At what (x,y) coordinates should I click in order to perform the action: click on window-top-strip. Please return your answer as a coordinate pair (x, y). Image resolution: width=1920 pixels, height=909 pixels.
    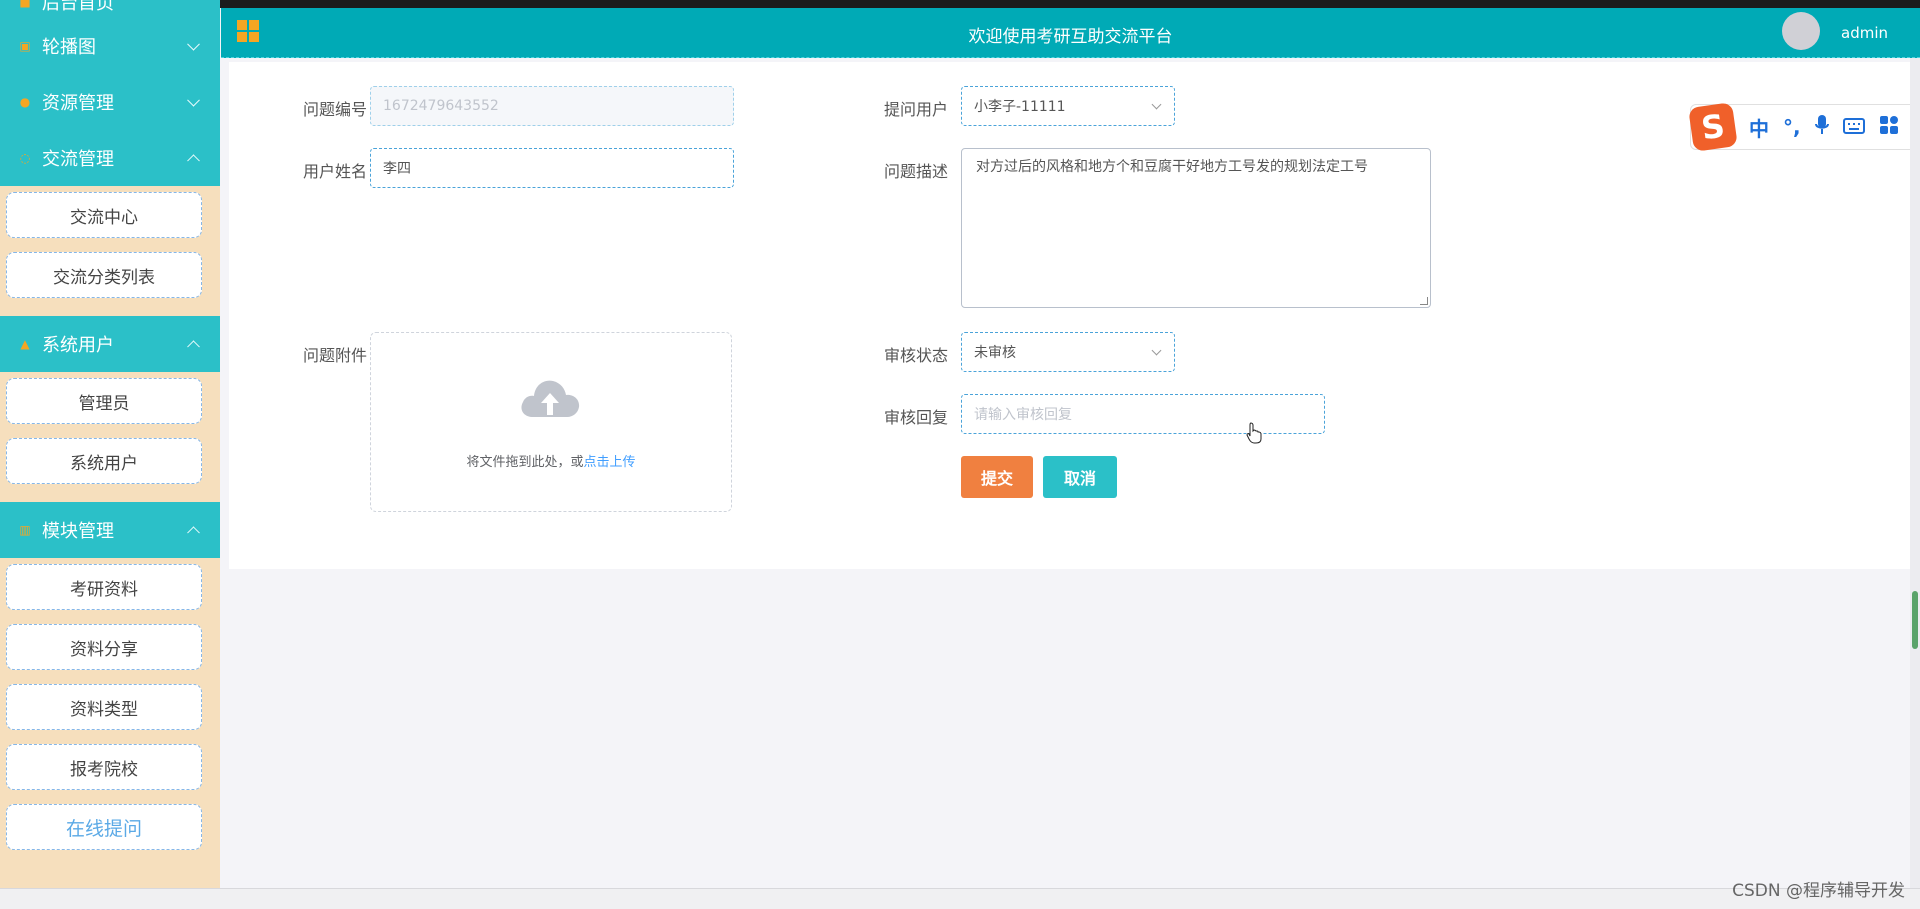
    Looking at the image, I should click on (960, 4).